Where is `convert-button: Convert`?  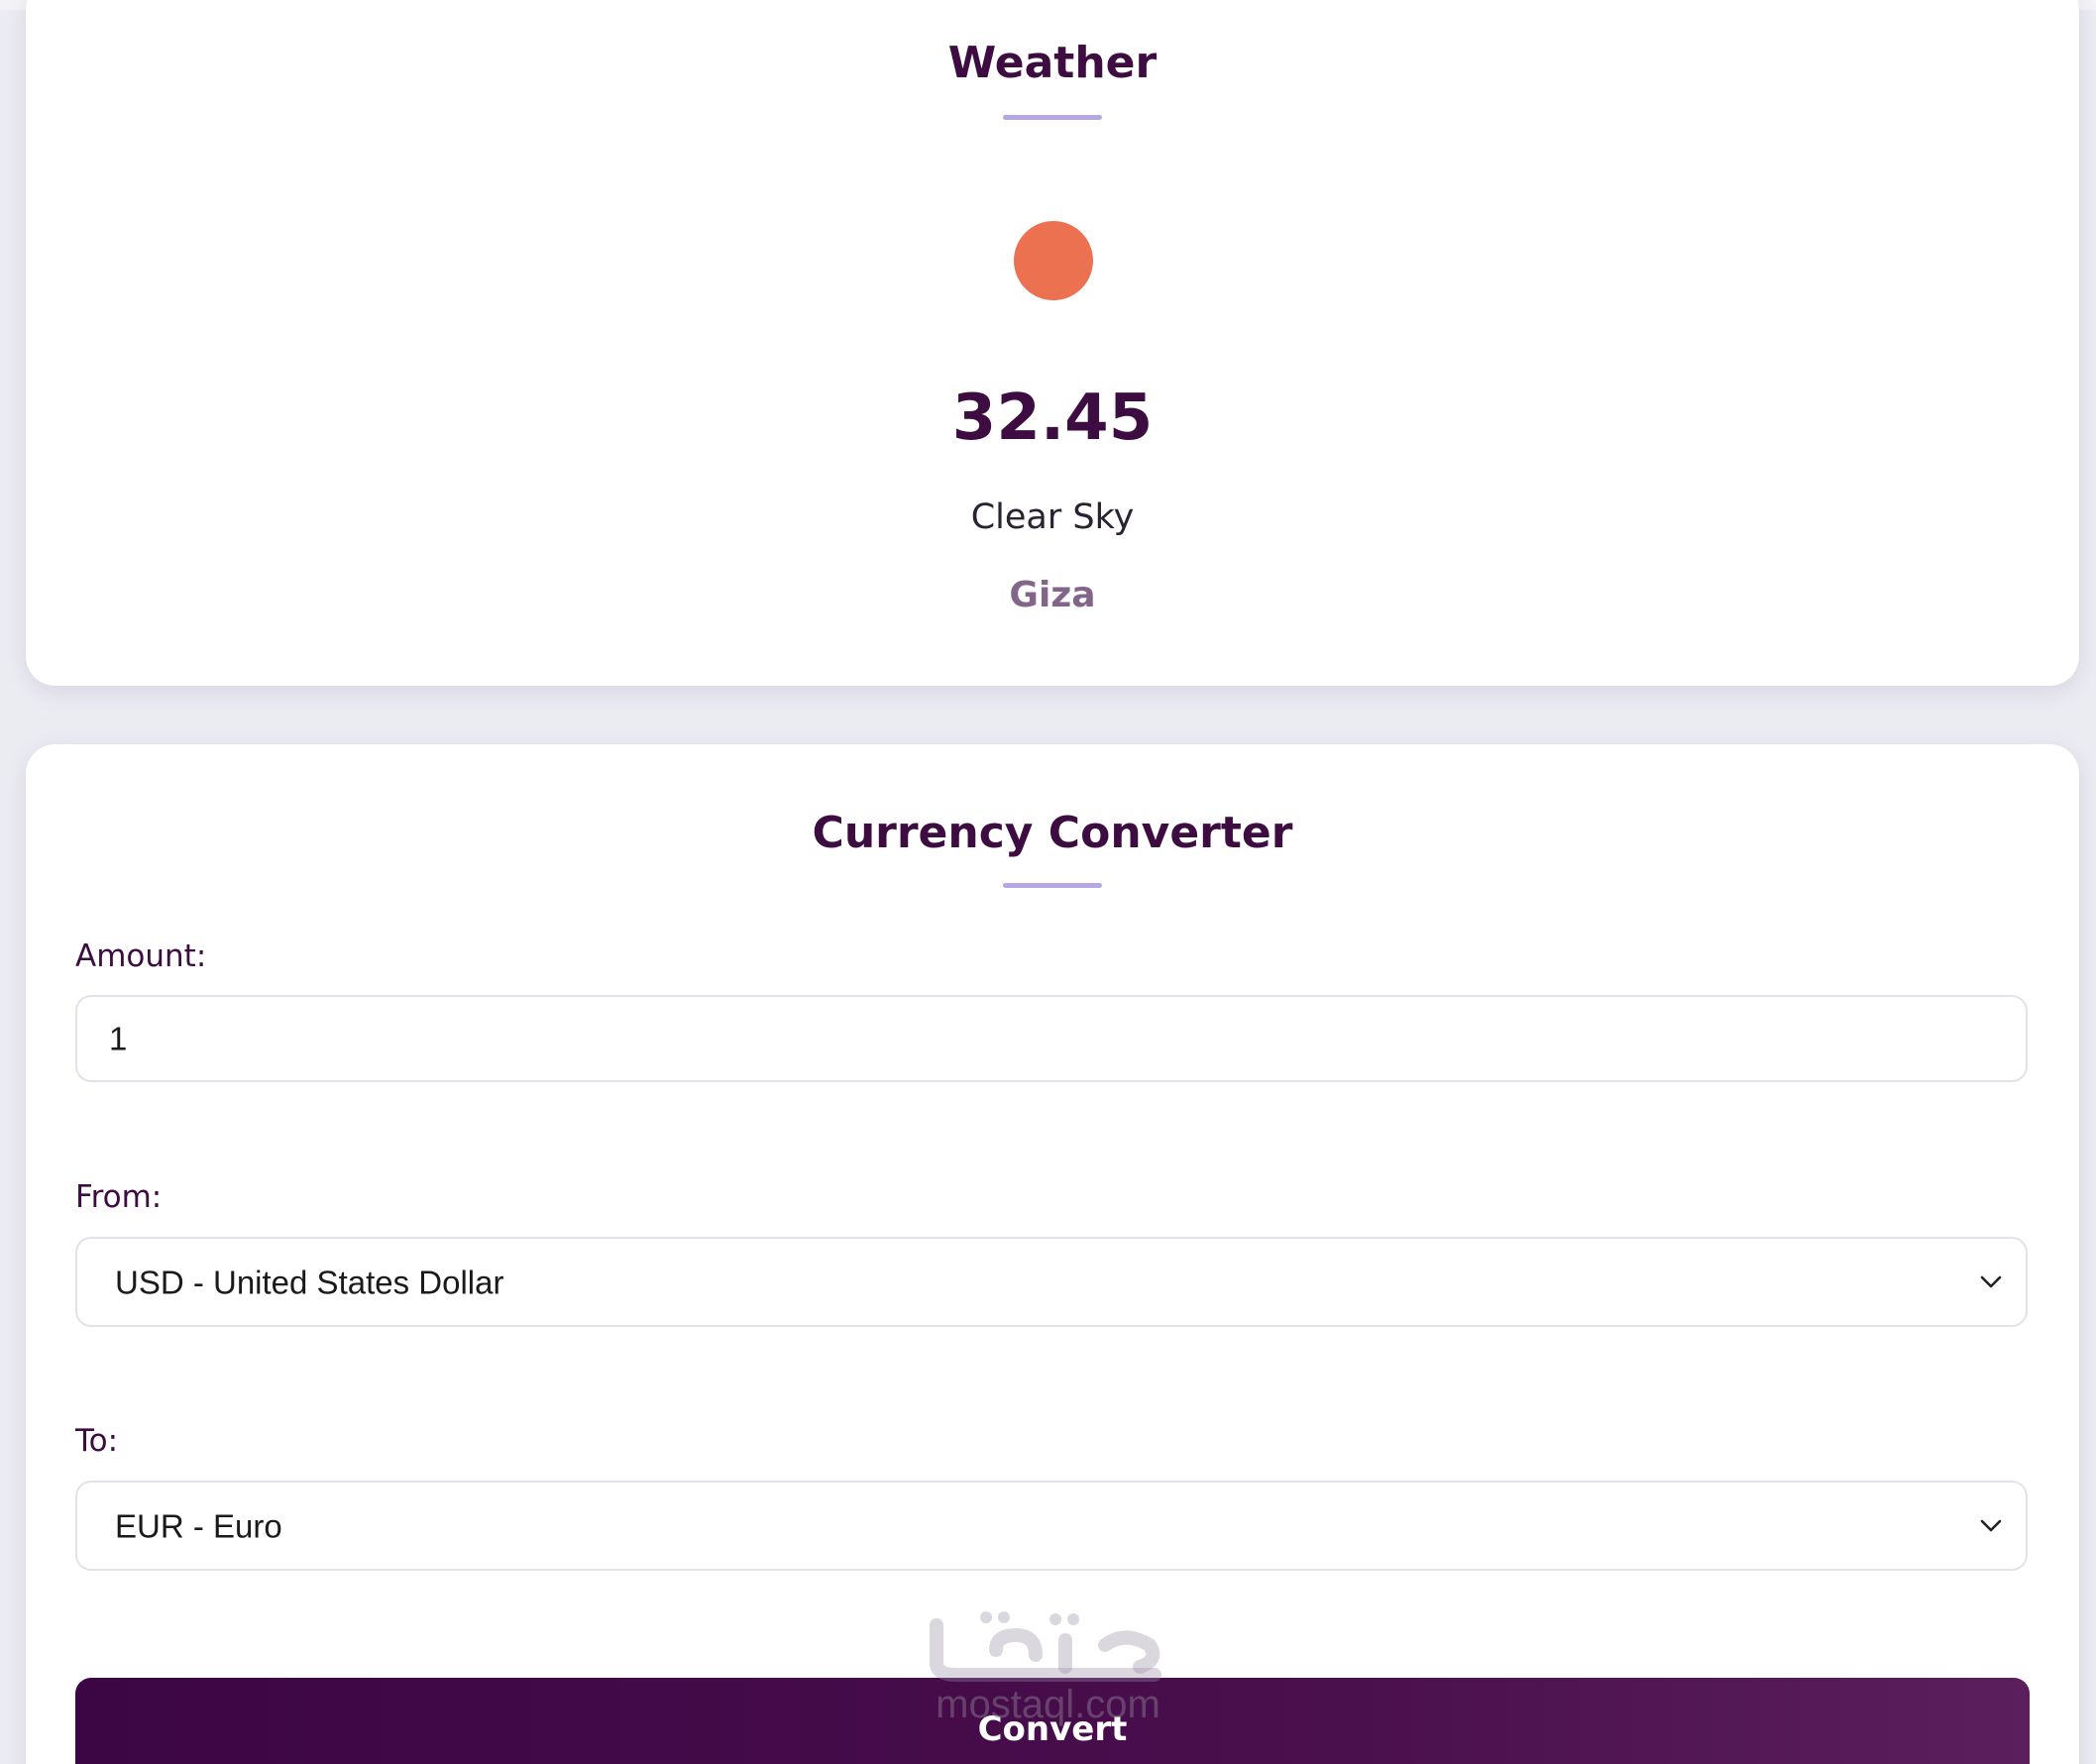
convert-button: Convert is located at coordinates (1052, 1721).